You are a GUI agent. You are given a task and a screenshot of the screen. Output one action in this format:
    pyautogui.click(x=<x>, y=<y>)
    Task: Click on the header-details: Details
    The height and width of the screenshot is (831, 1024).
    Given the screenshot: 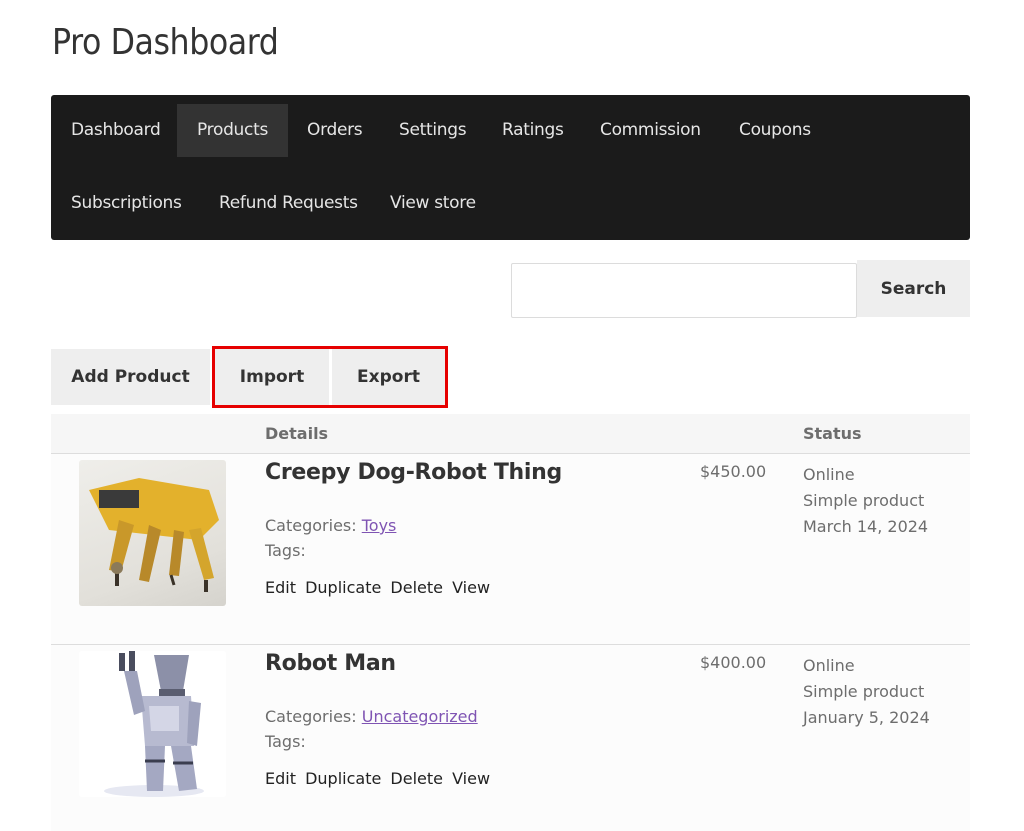 What is the action you would take?
    pyautogui.click(x=297, y=433)
    